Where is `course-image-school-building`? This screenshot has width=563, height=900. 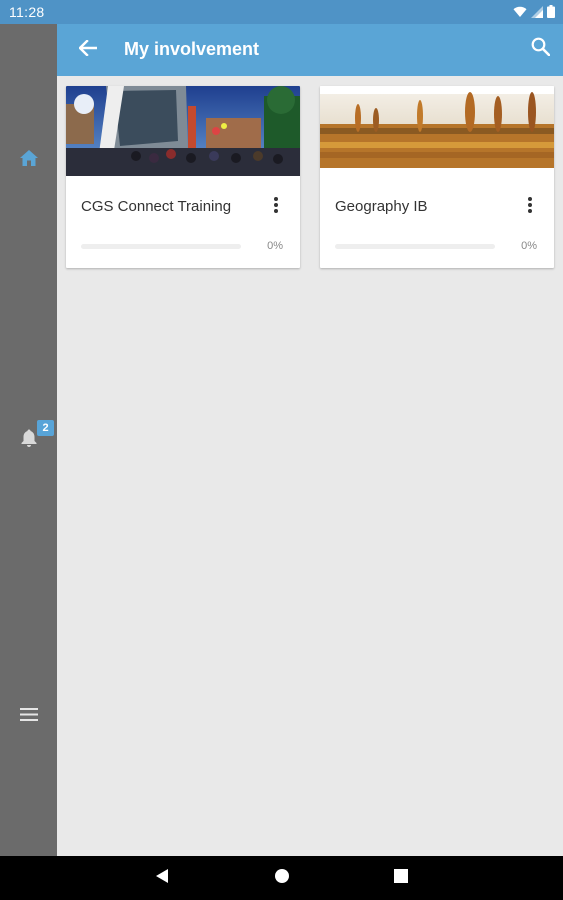
course-image-school-building is located at coordinates (183, 131).